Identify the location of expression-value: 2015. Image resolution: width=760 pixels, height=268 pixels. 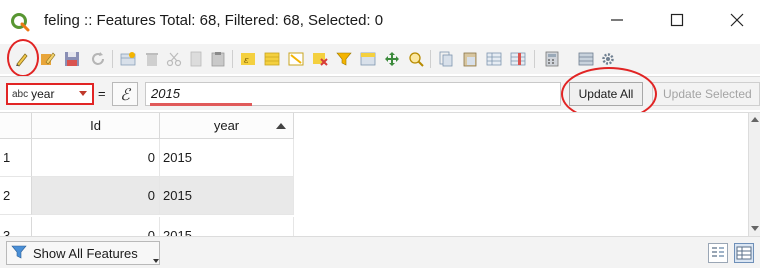
(165, 93).